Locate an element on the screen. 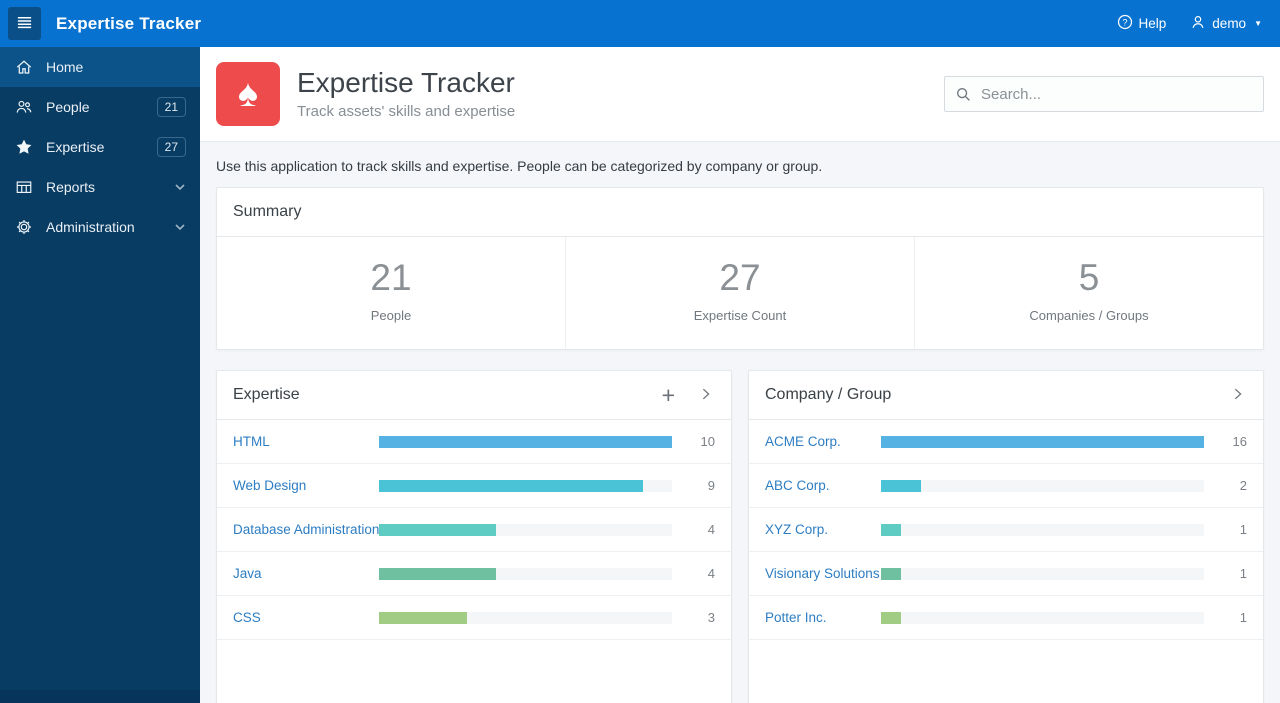  people-icon is located at coordinates (24, 107).